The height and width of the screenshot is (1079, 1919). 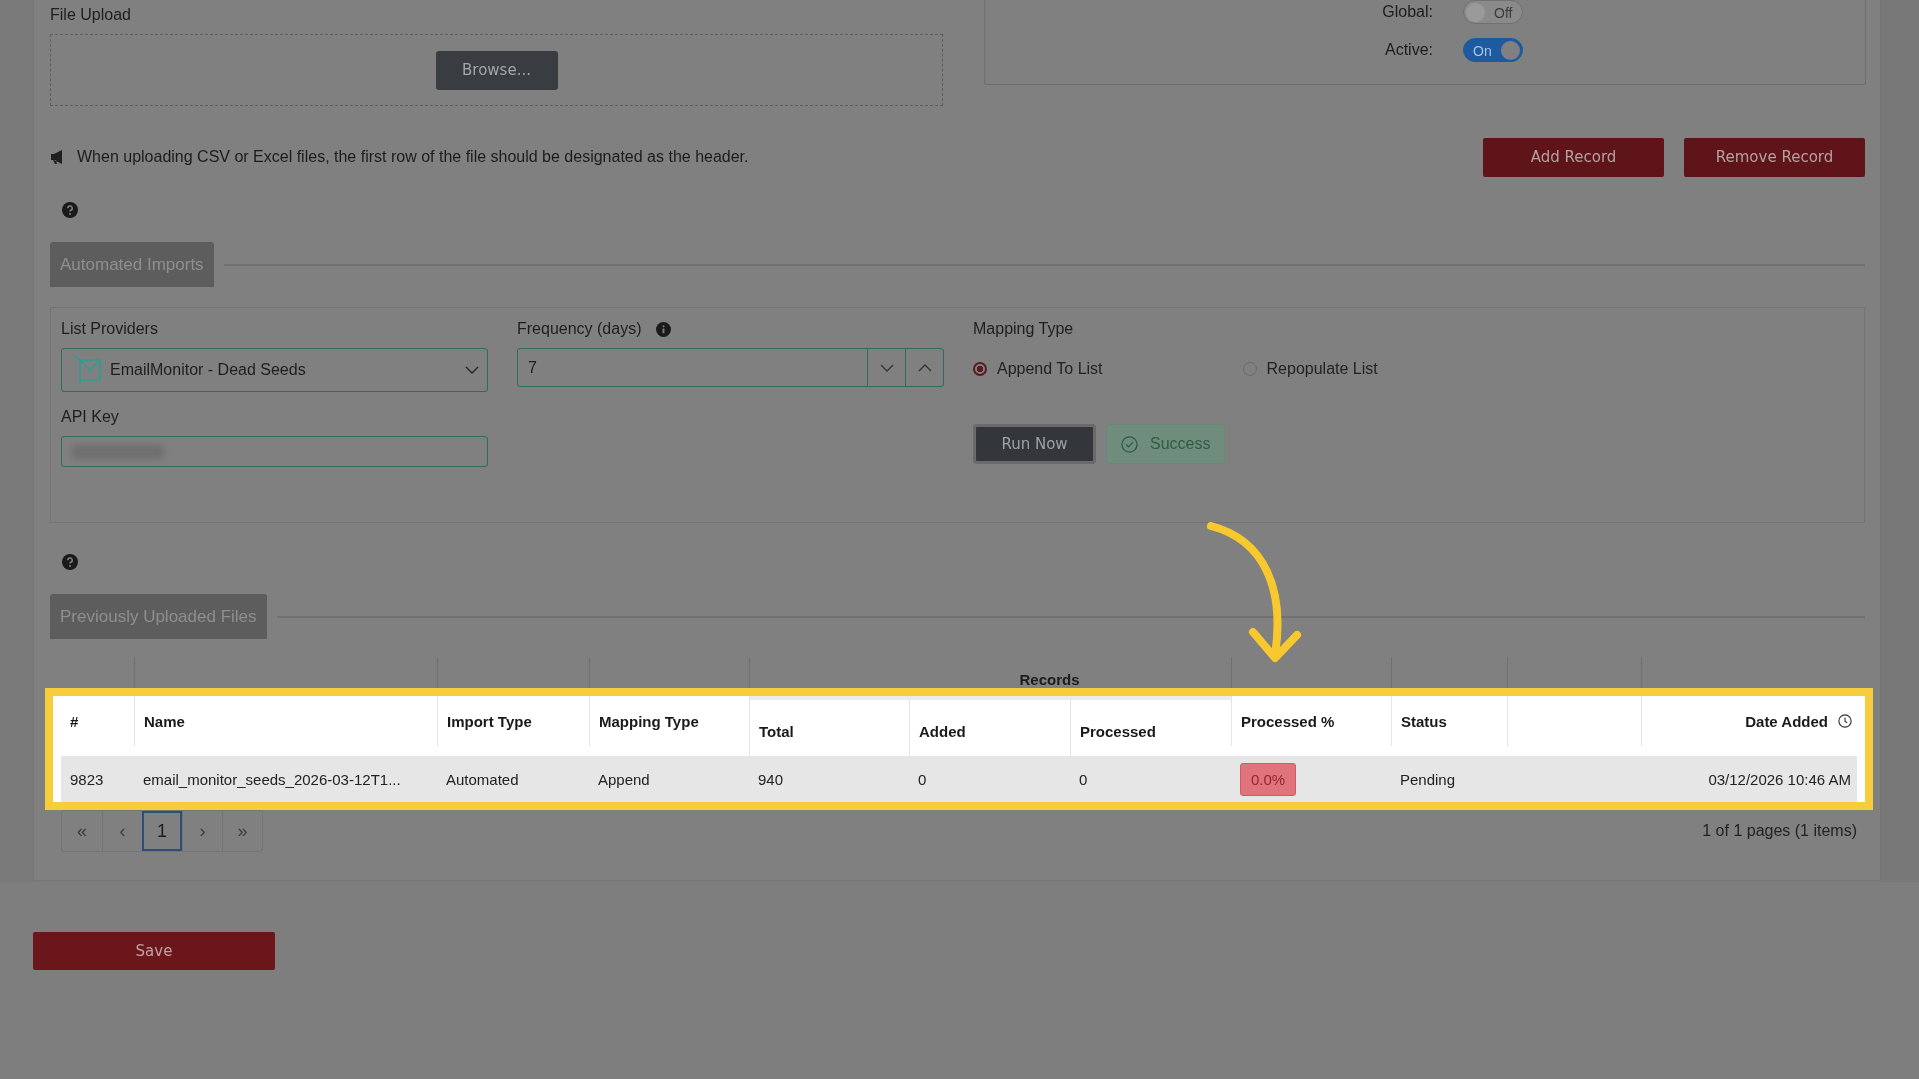 What do you see at coordinates (154, 951) in the screenshot?
I see `save-button: Save` at bounding box center [154, 951].